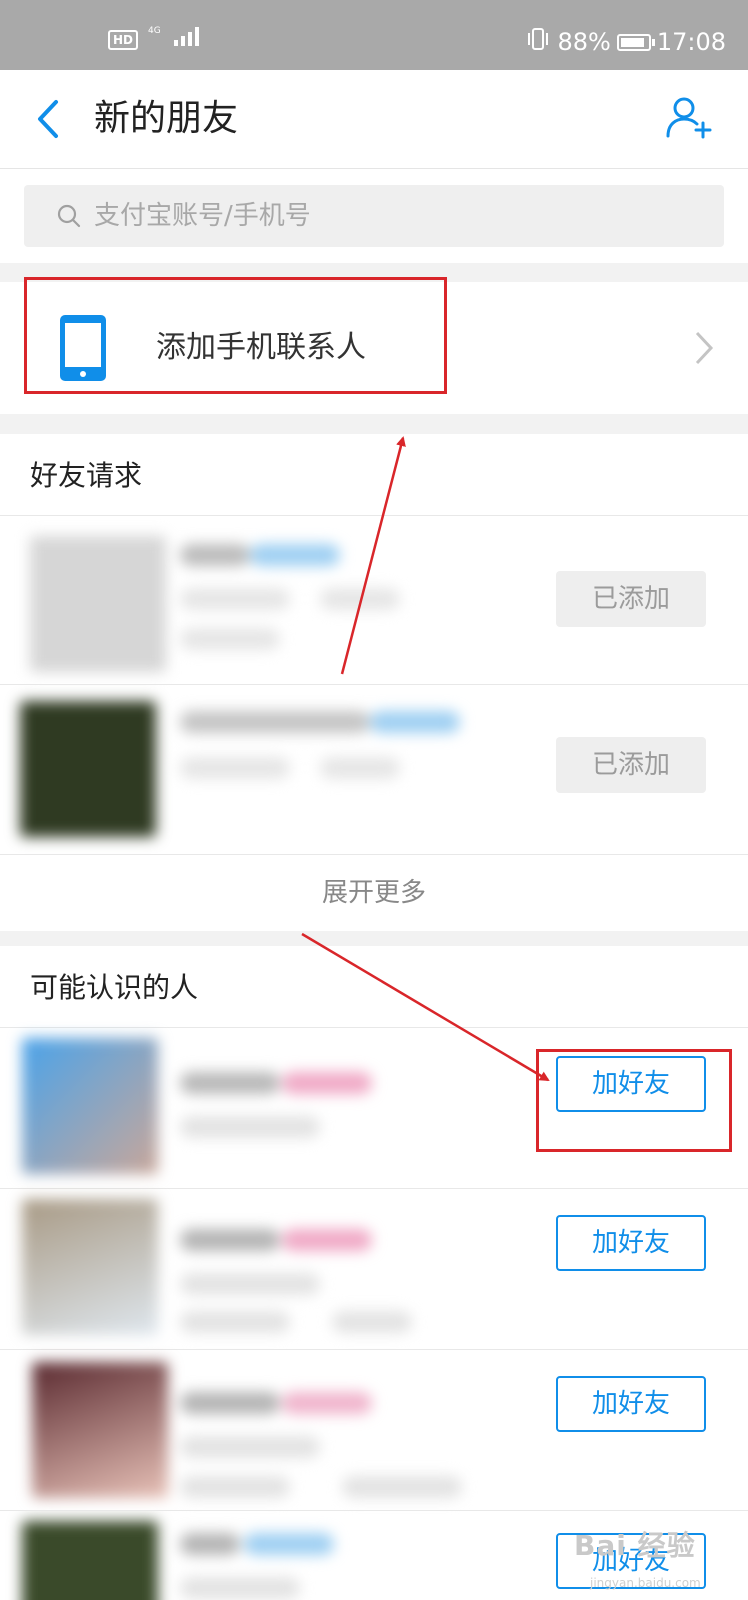 The width and height of the screenshot is (748, 1600). Describe the element at coordinates (645, 1583) in the screenshot. I see `watermark-url: jingyan.baidu.com` at that location.